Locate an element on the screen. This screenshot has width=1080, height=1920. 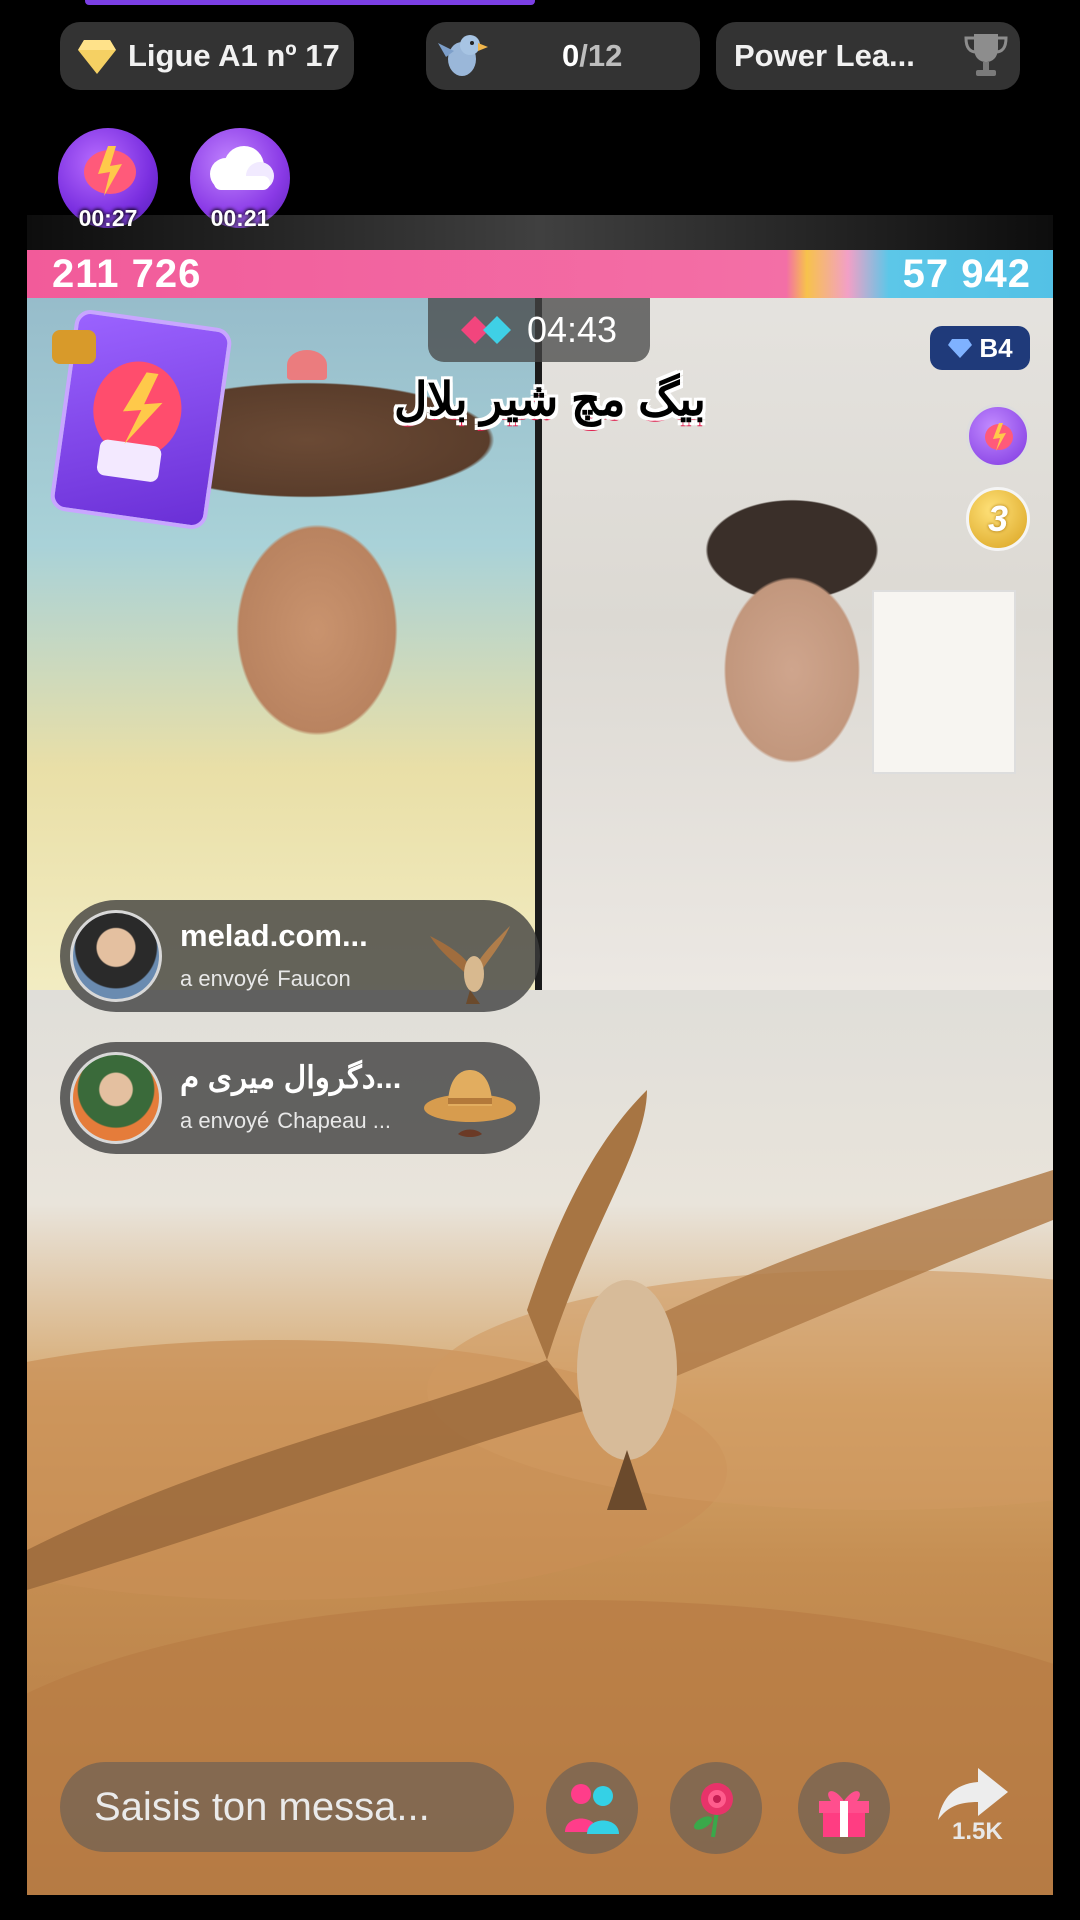
butterfly-decor is located at coordinates (307, 365).